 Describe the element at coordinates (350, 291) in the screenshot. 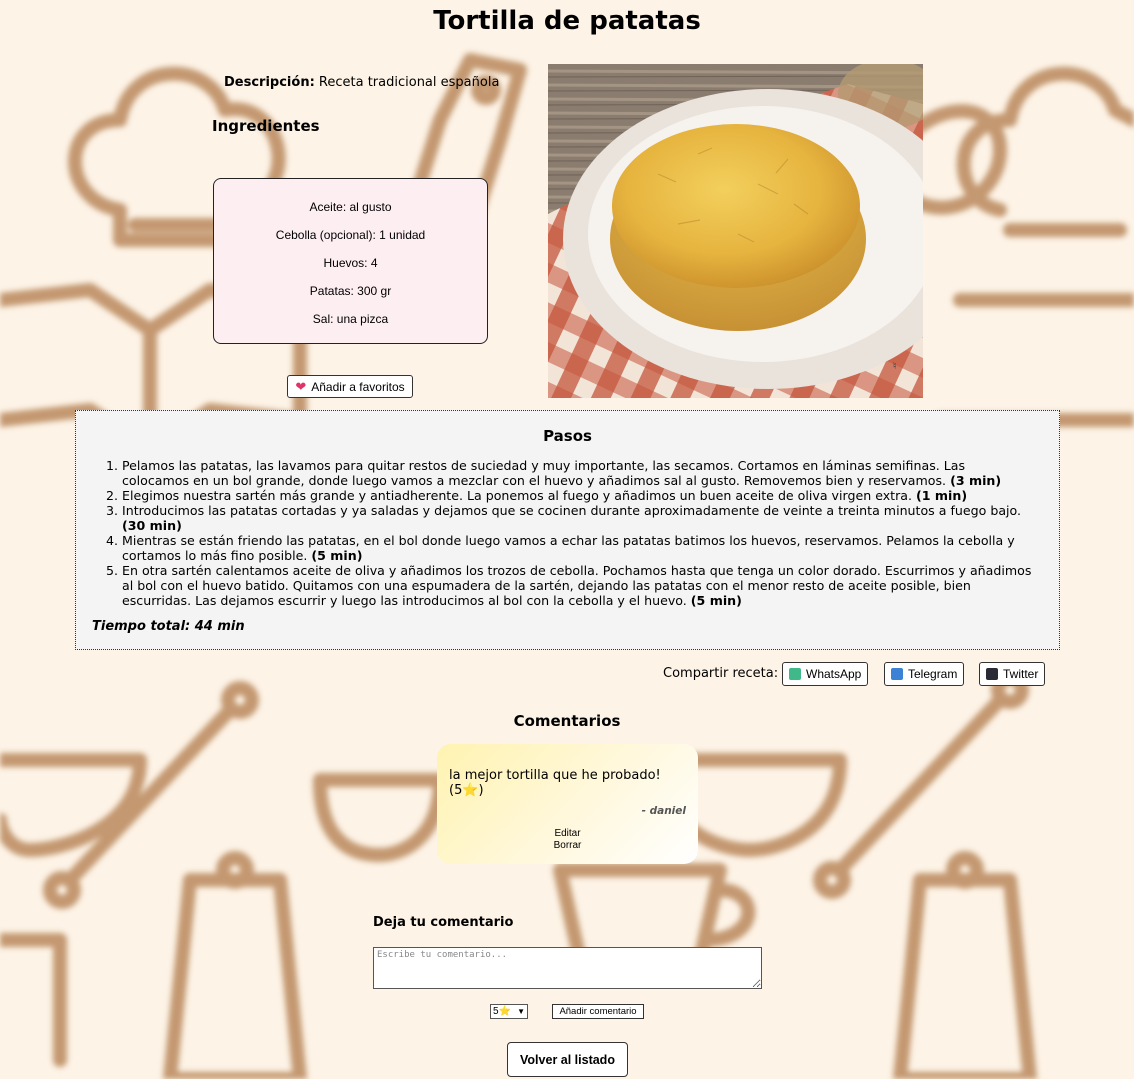

I see `ingredient-item: Patatas: 300 gr` at that location.